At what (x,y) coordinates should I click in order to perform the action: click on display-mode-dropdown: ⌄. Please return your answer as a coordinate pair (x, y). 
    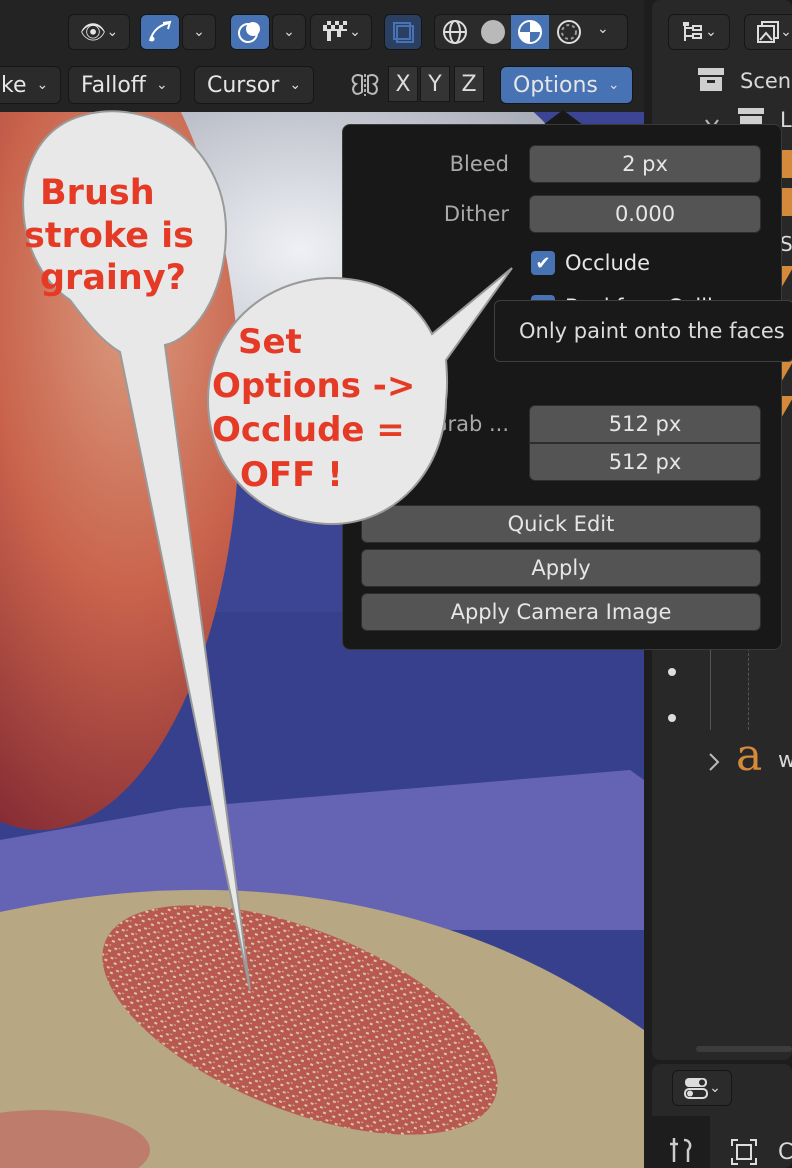
    Looking at the image, I should click on (699, 32).